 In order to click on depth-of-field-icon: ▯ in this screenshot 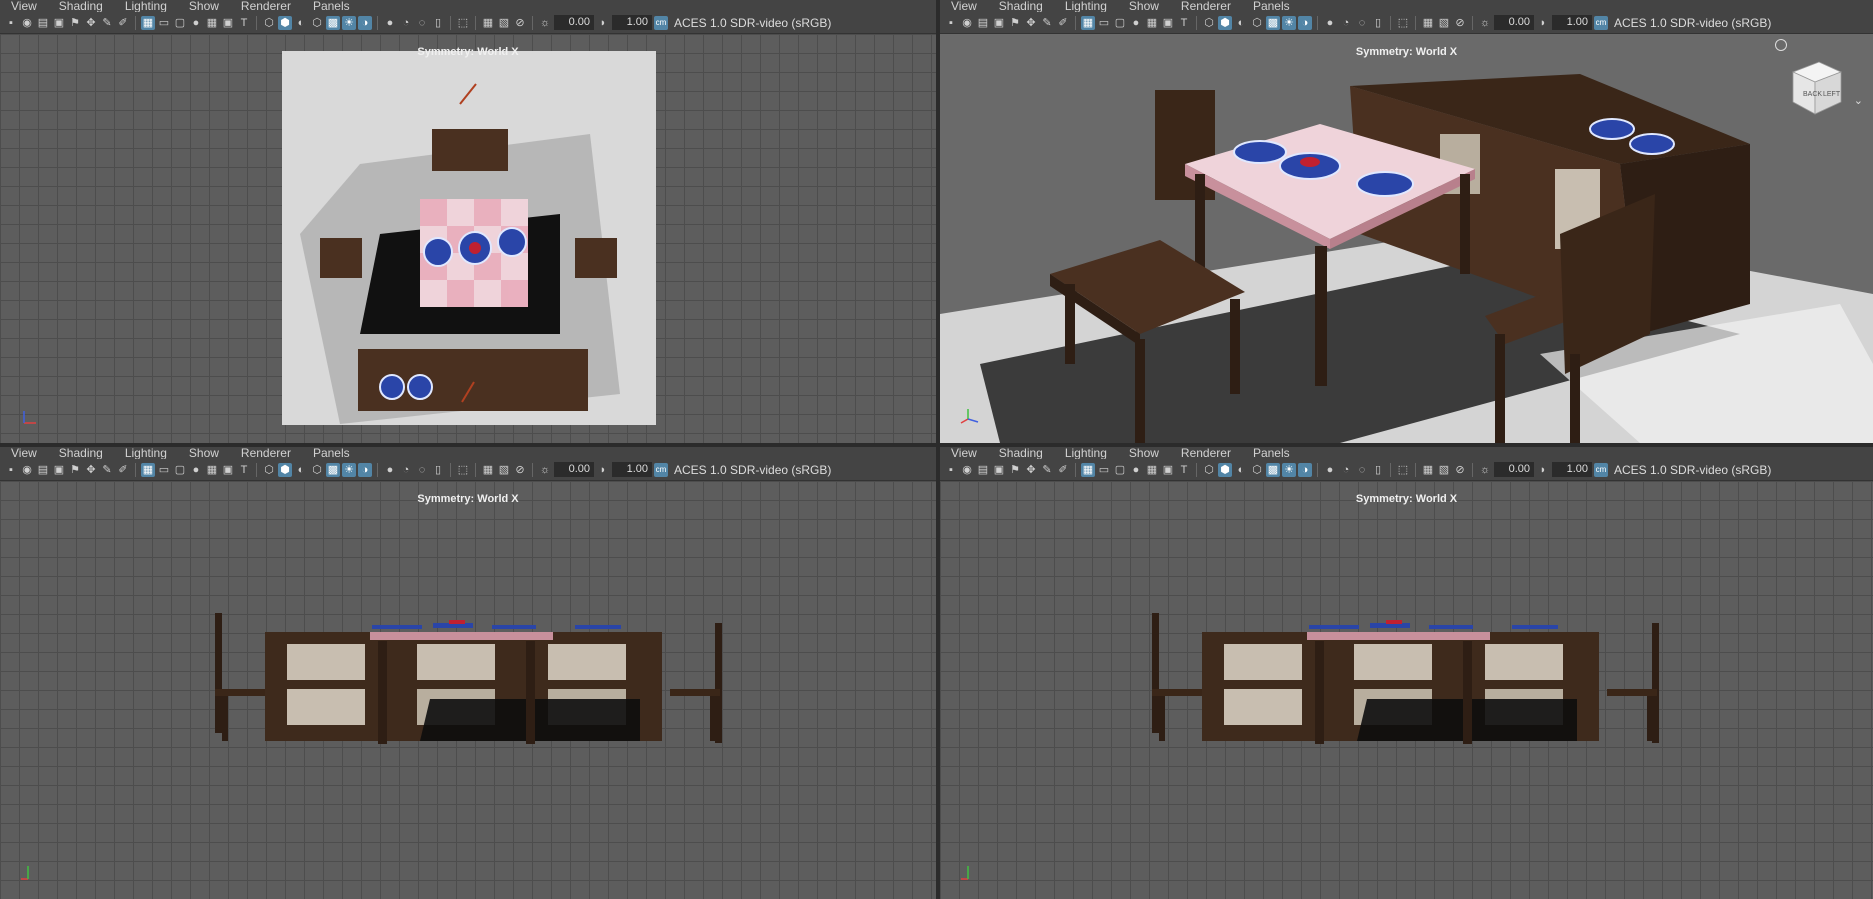, I will do `click(438, 470)`.